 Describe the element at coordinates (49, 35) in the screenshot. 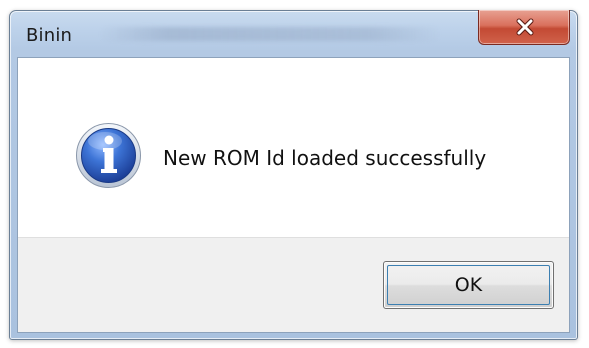

I see `window-title: Binin` at that location.